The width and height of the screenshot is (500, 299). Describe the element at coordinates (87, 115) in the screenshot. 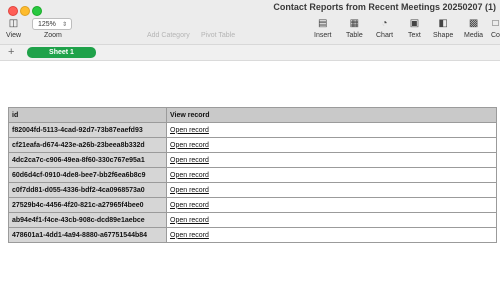

I see `header-id: id` at that location.